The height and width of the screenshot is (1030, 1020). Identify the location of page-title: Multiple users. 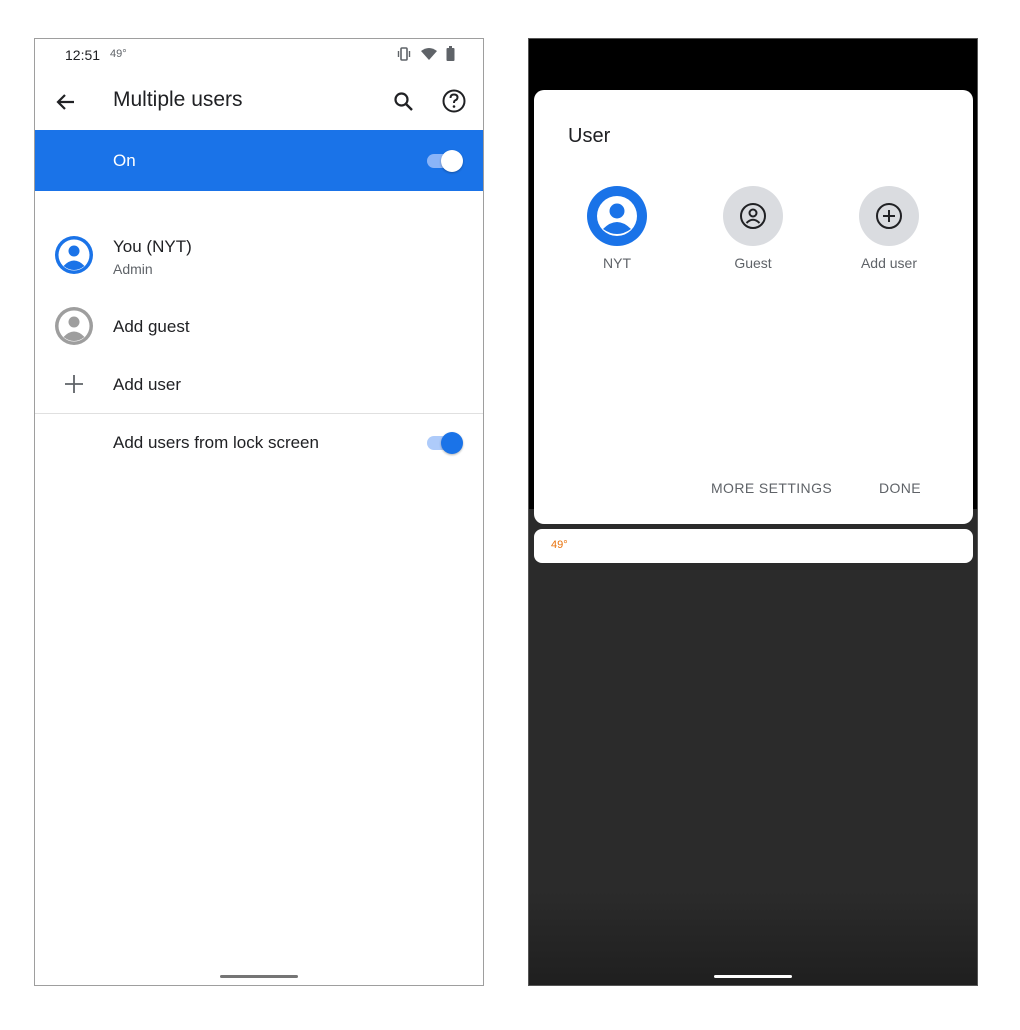
(178, 99).